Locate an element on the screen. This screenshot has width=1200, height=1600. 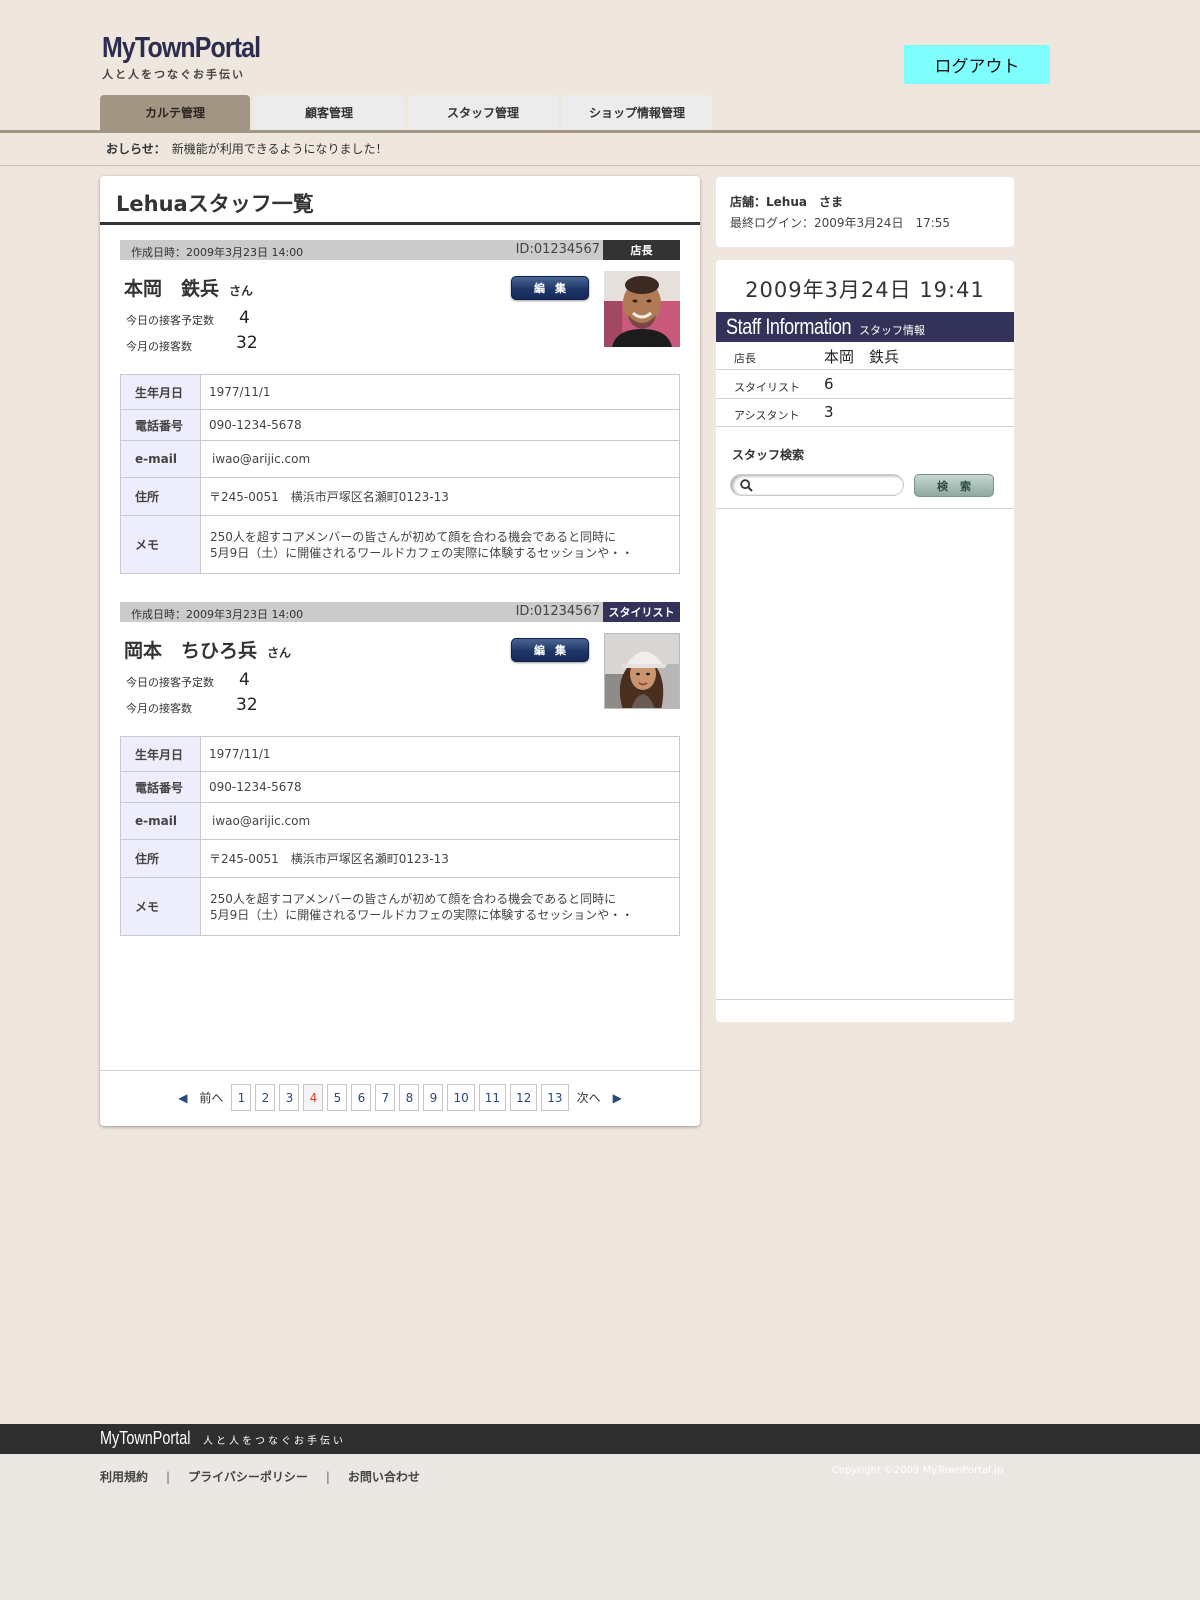
tab-customers: 顧客管理 is located at coordinates (329, 112).